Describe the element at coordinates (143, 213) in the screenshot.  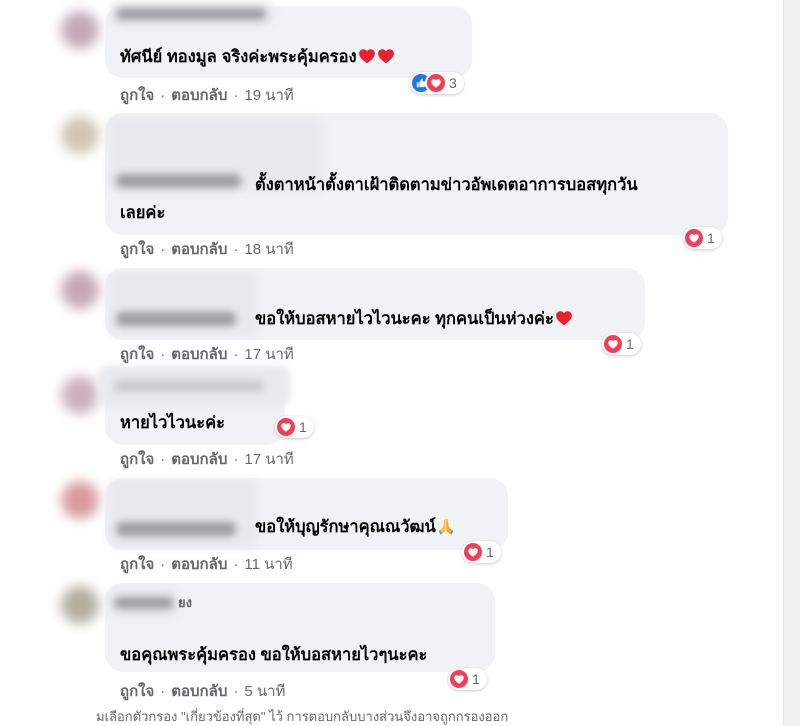
I see `comment-text-line: เลยค่ะ` at that location.